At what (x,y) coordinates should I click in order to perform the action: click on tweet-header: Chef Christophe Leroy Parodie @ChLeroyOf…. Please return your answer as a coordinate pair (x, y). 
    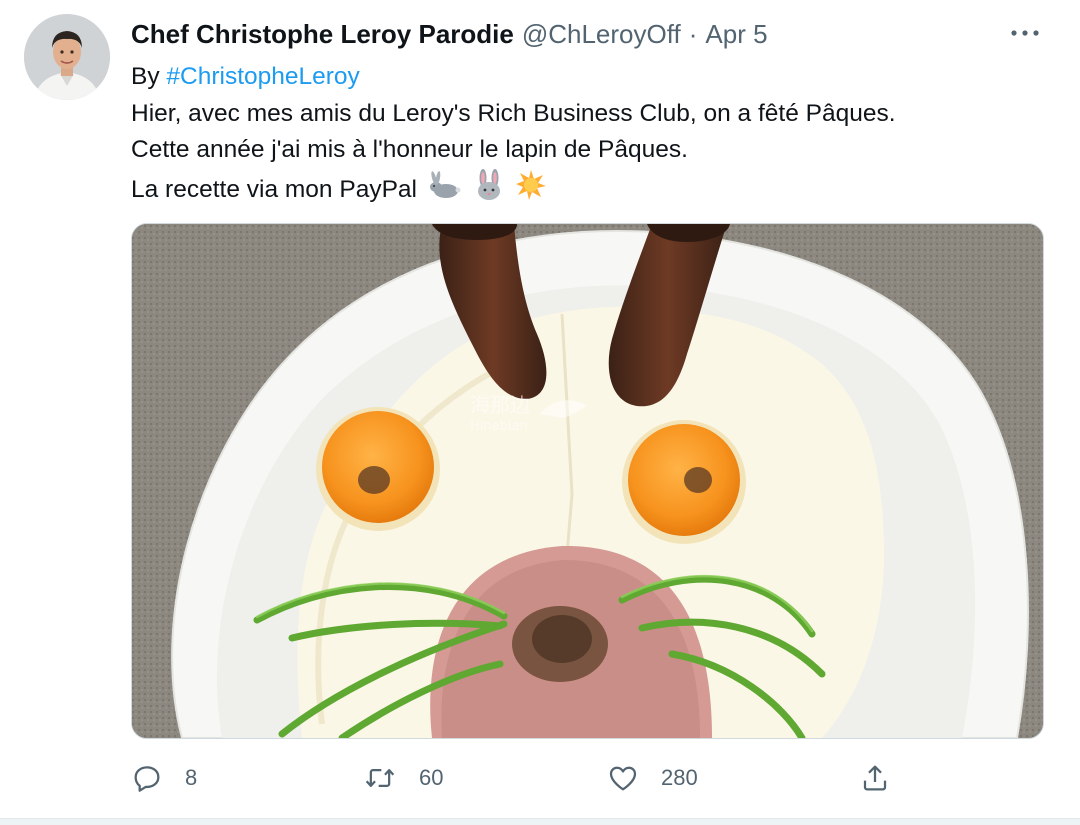
    Looking at the image, I should click on (449, 34).